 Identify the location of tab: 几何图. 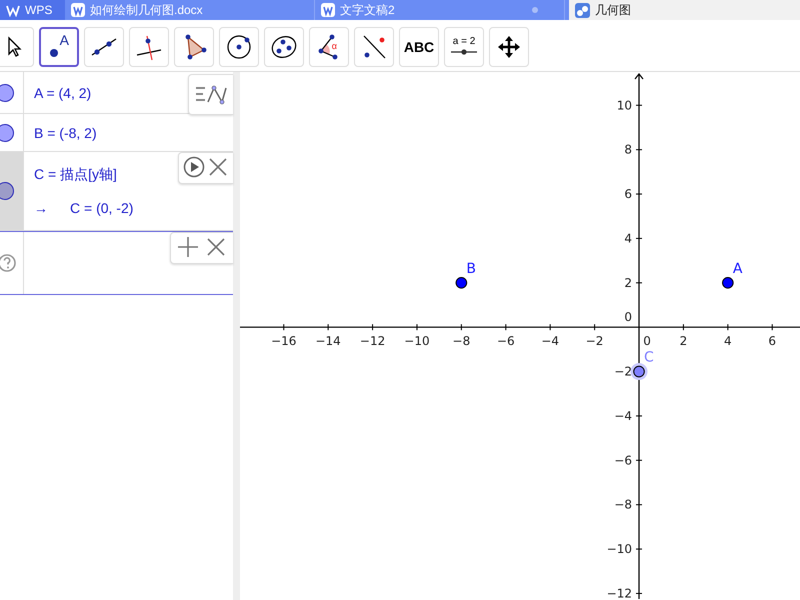
(684, 10).